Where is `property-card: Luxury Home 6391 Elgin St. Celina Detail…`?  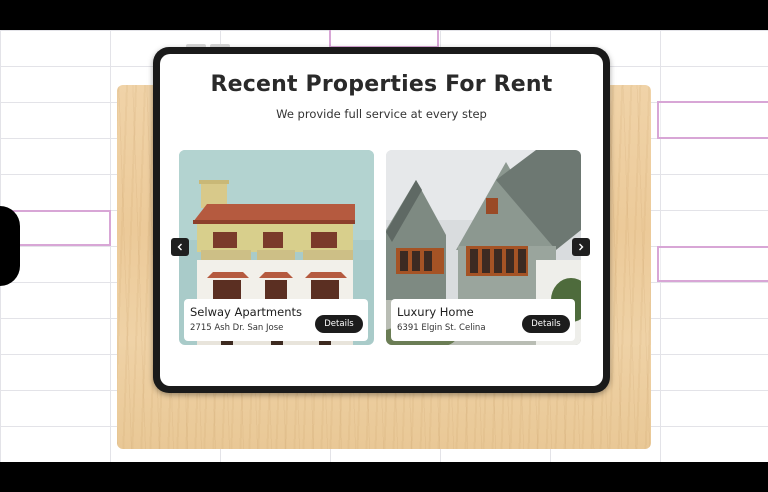
property-card: Luxury Home 6391 Elgin St. Celina Detail… is located at coordinates (483, 247).